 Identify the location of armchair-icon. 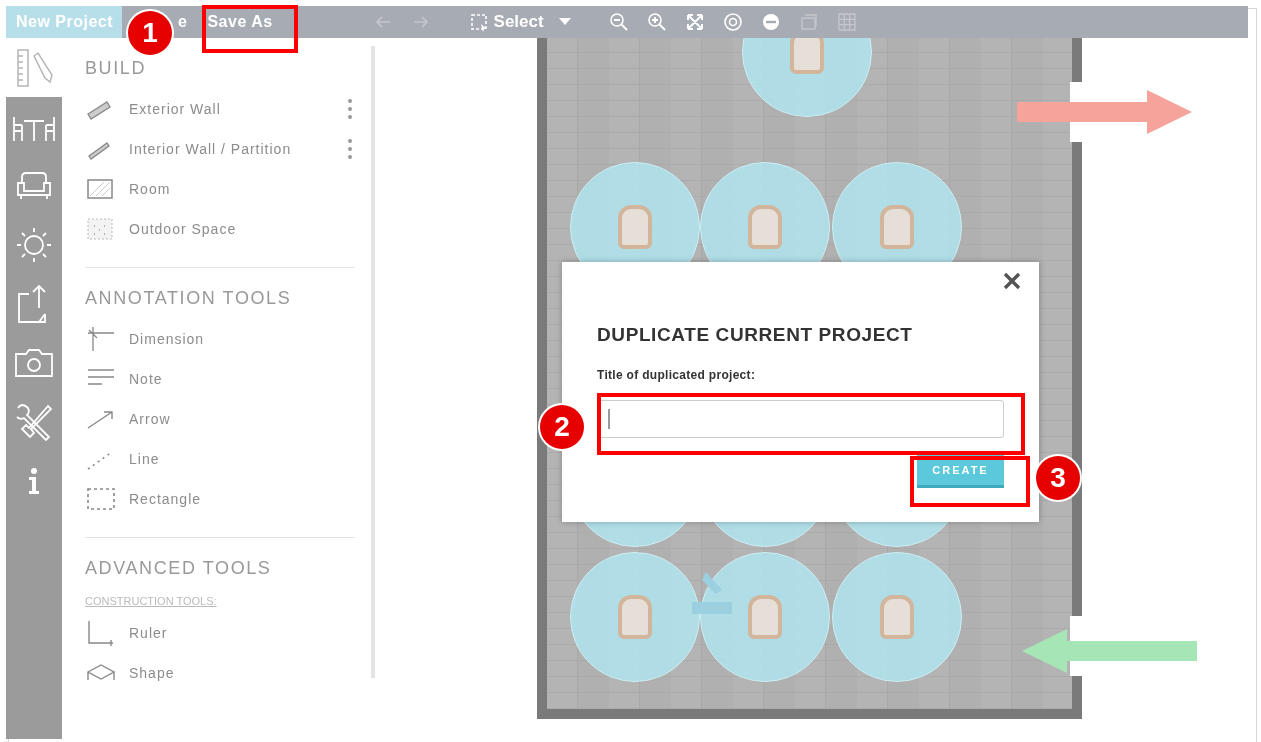
(34, 185).